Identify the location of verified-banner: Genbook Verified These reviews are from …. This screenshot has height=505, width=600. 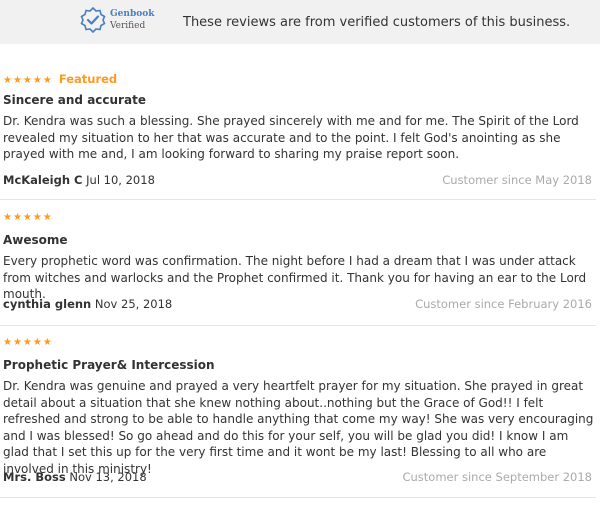
(300, 22).